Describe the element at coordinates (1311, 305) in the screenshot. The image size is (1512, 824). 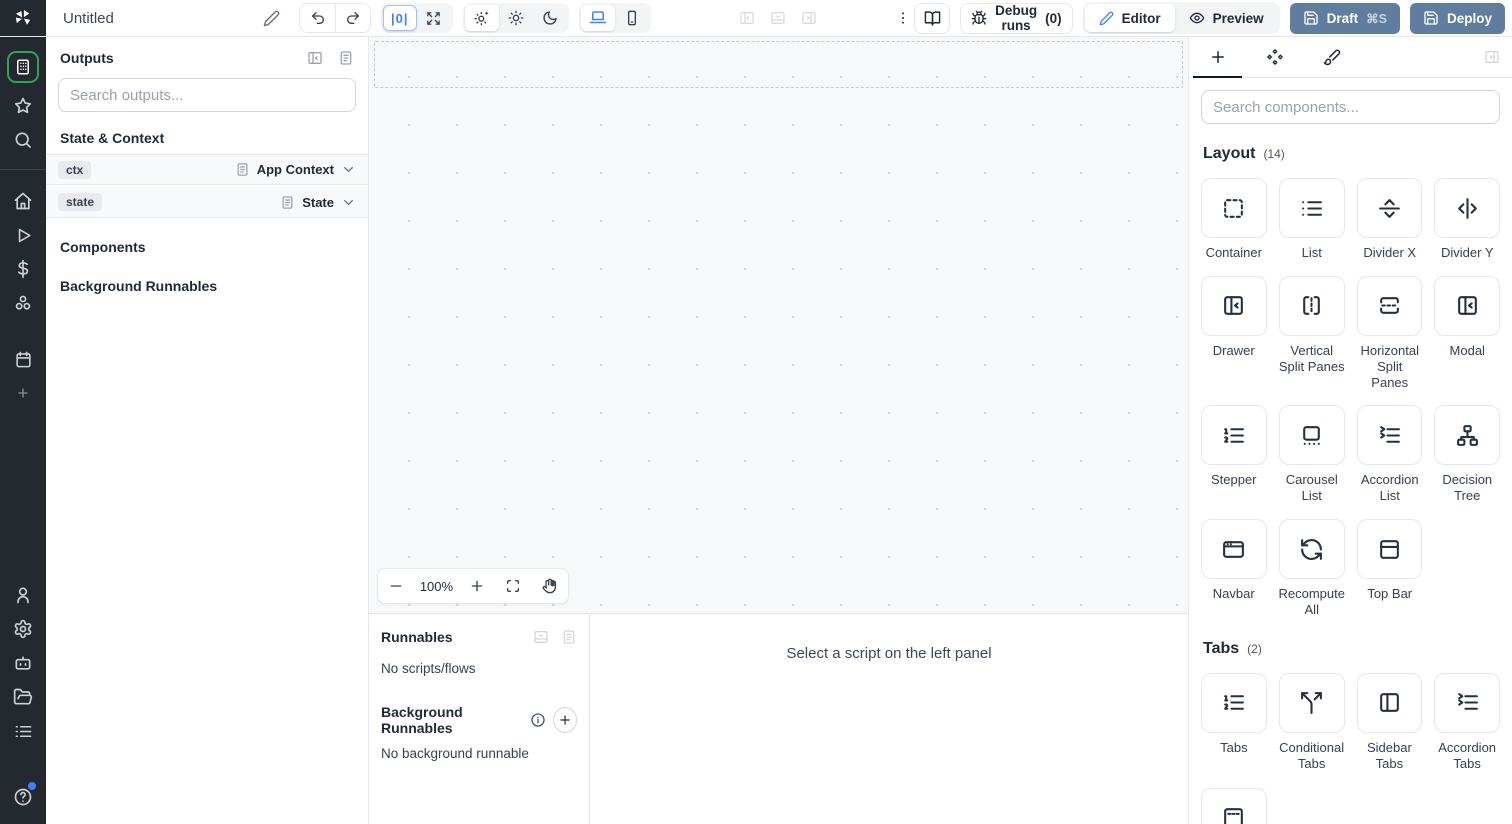
I see `vertical-split-panes-card` at that location.